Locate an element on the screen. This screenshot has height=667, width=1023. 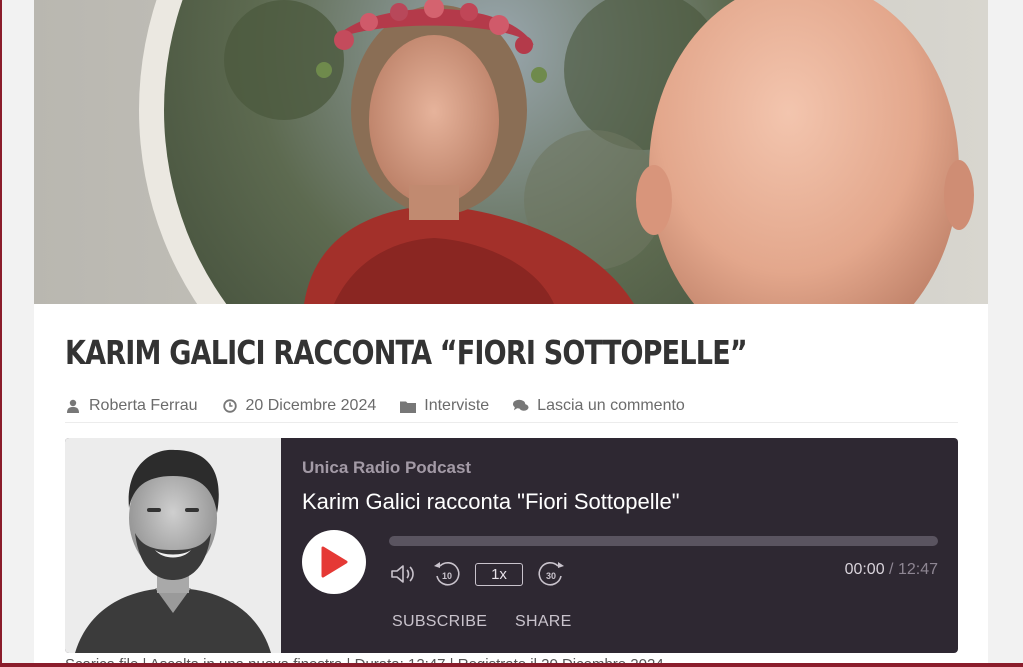
meta-comments: Lascia un commento is located at coordinates (599, 406).